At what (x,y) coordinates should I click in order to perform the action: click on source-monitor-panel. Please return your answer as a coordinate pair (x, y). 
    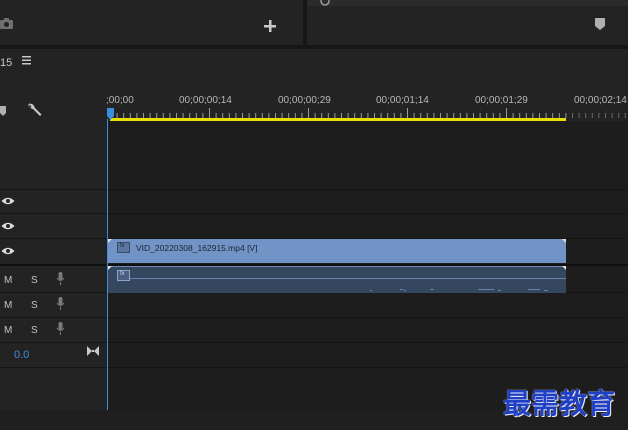
    Looking at the image, I should click on (151, 22).